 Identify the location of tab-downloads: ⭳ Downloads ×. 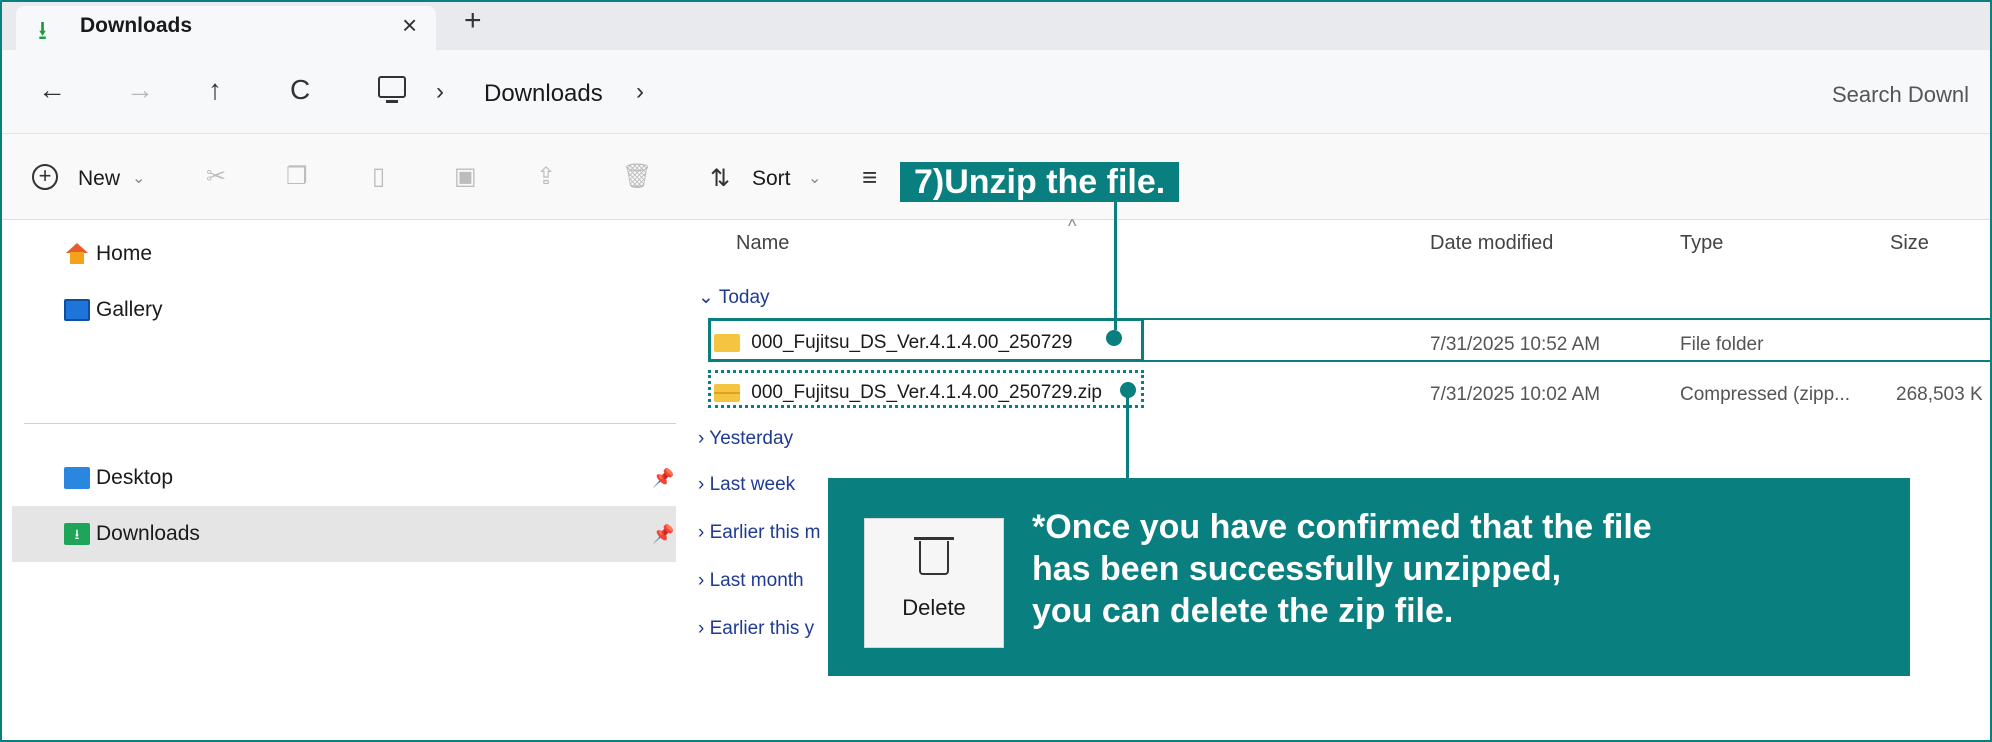
(226, 28).